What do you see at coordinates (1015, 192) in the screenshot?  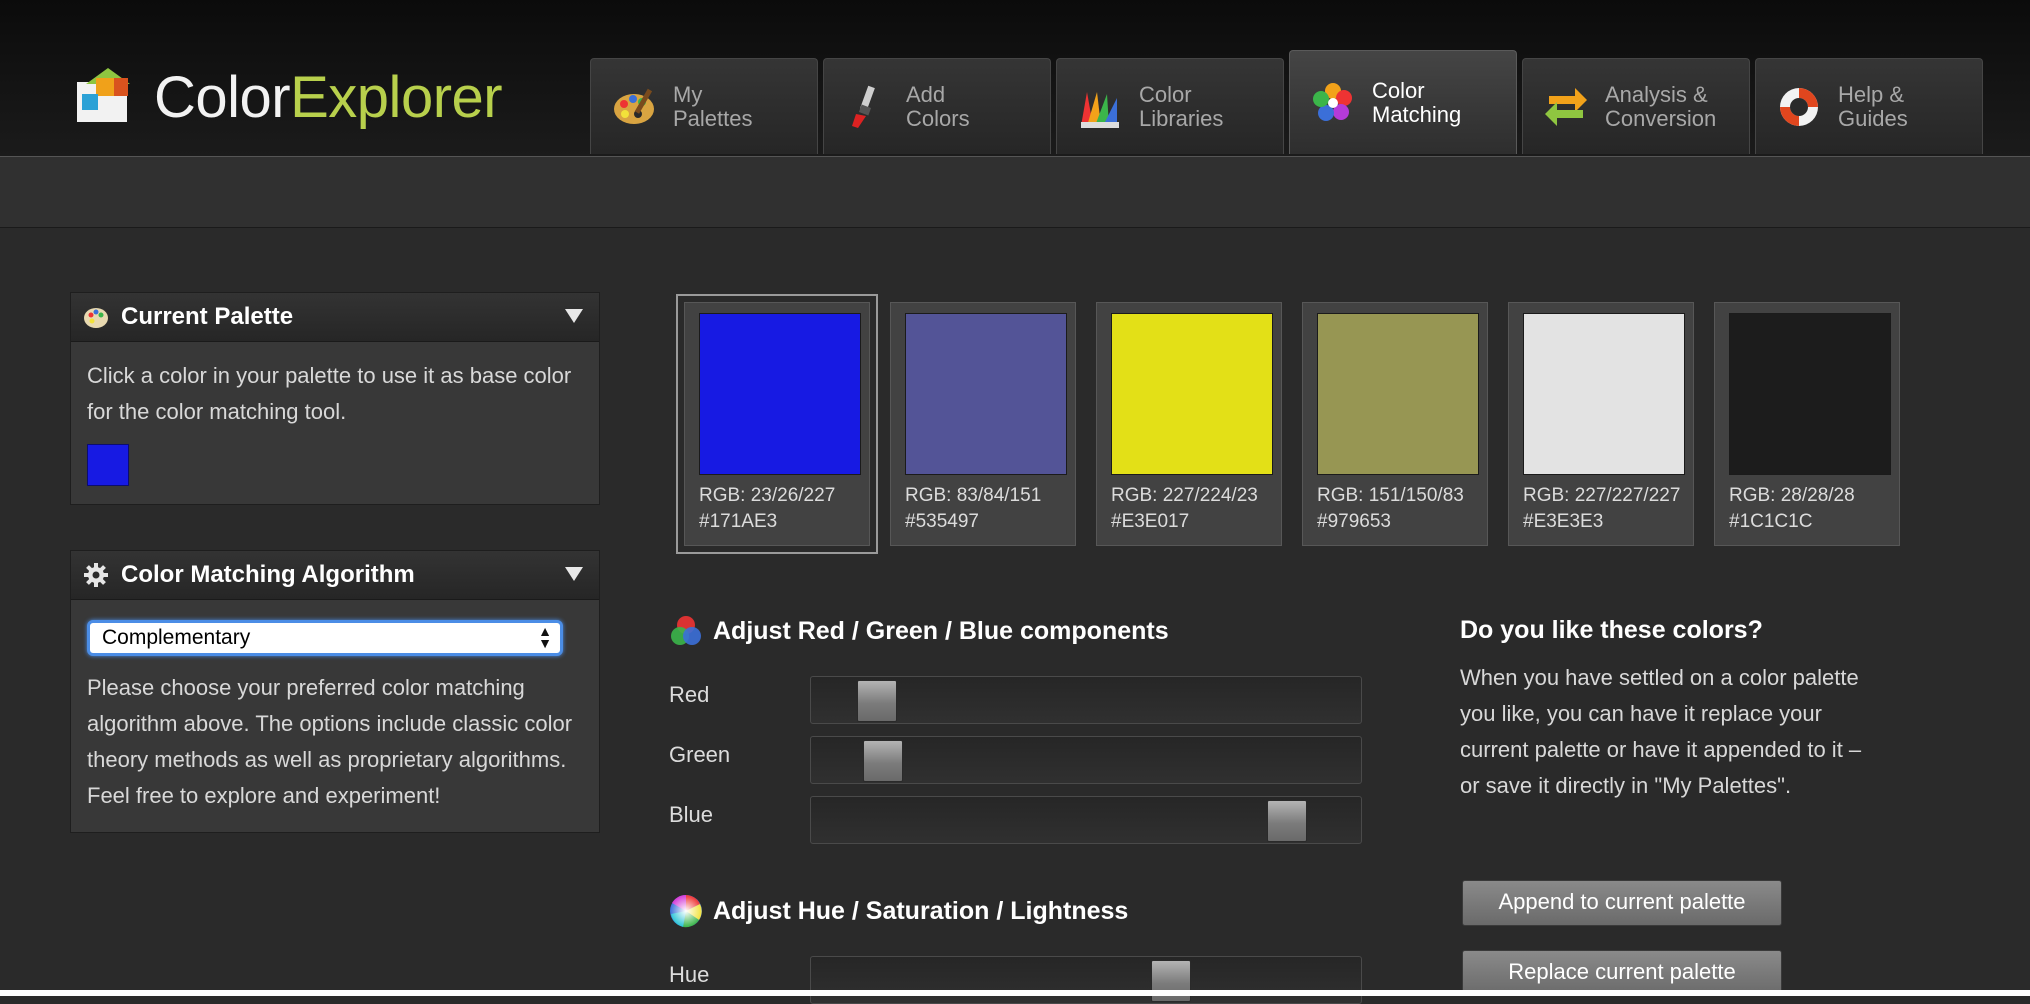 I see `sub-toolbar` at bounding box center [1015, 192].